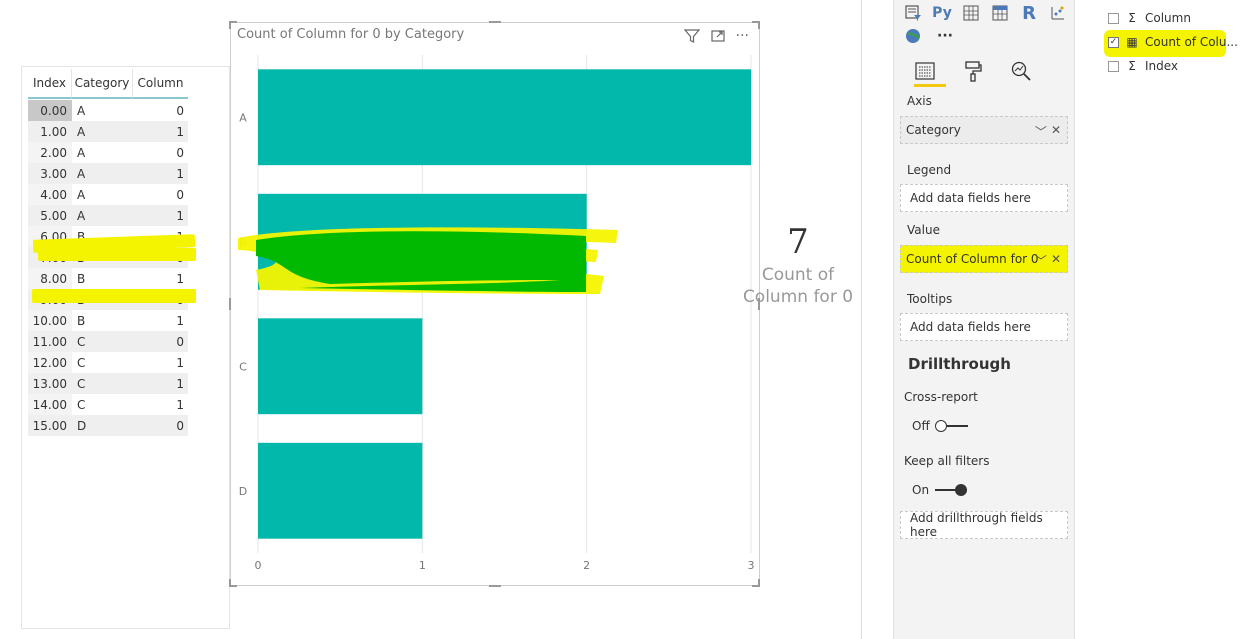 The height and width of the screenshot is (639, 1255). What do you see at coordinates (243, 491) in the screenshot?
I see `category-label: D` at bounding box center [243, 491].